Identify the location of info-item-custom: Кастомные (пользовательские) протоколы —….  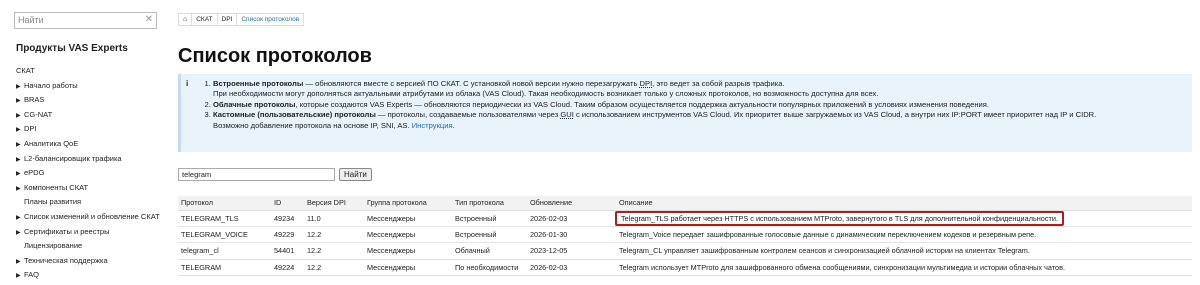
(703, 120).